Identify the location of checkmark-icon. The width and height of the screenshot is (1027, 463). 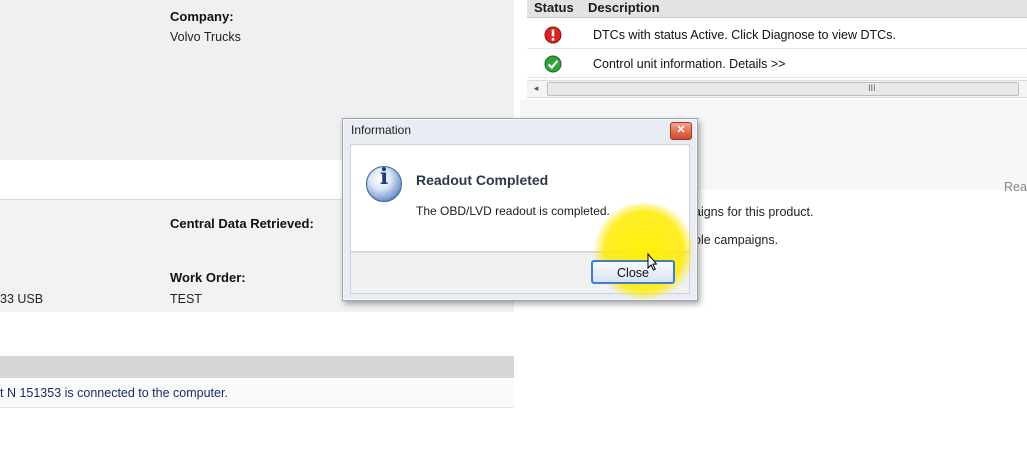
(553, 64).